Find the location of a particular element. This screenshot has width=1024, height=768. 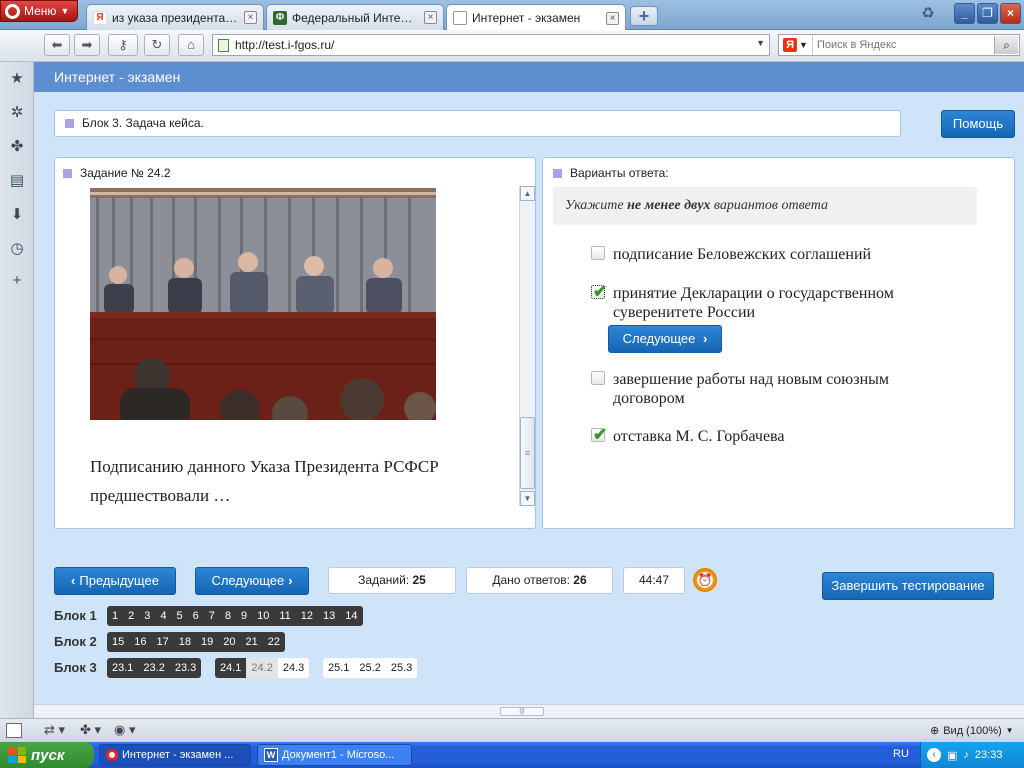

volume-icon: ♪ is located at coordinates (966, 755).